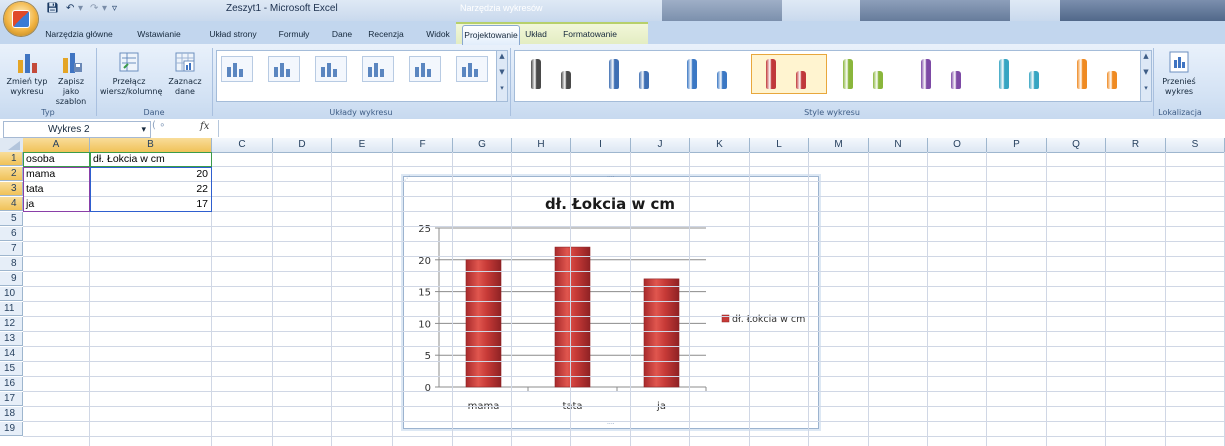 The height and width of the screenshot is (446, 1225). What do you see at coordinates (12, 145) in the screenshot?
I see `select-all-corner` at bounding box center [12, 145].